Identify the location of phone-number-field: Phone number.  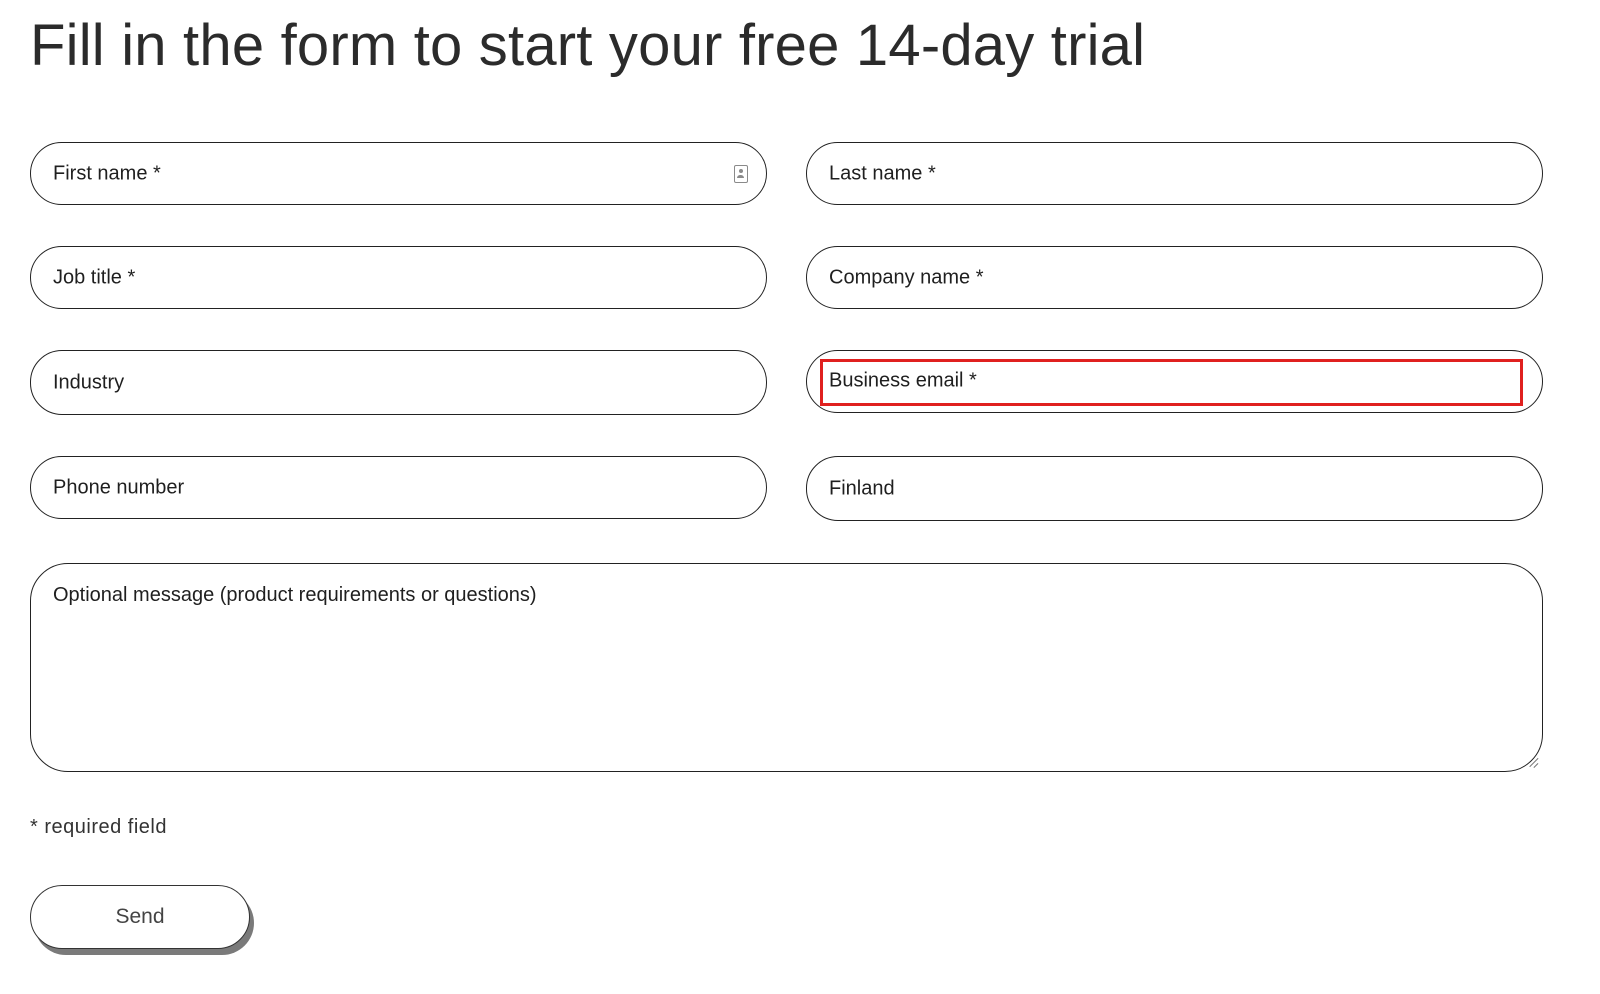
(398, 487).